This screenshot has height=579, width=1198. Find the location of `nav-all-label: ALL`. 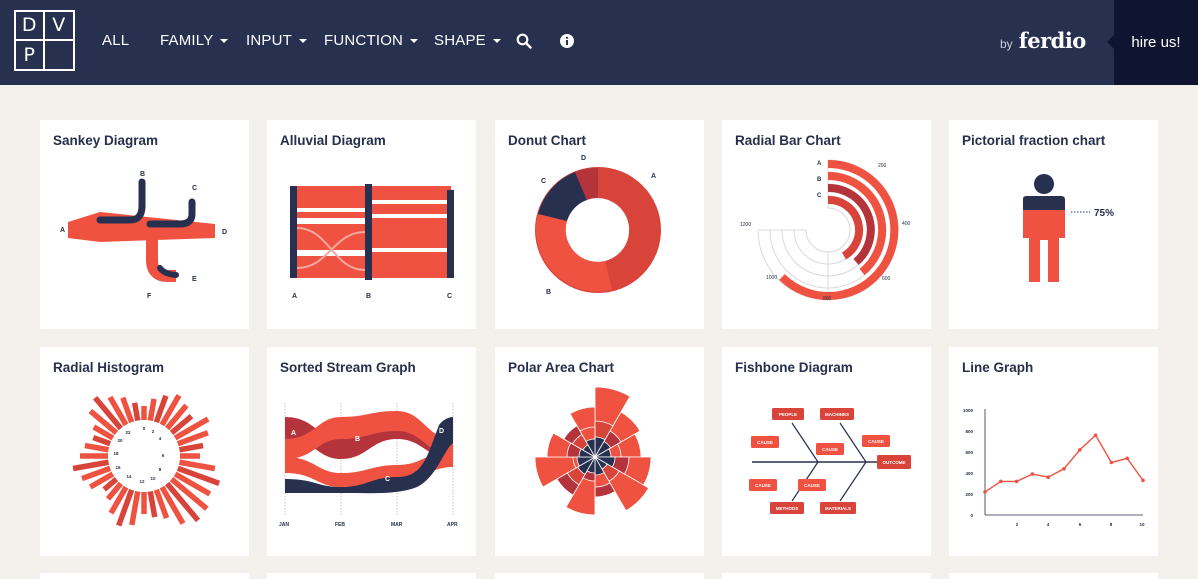

nav-all-label: ALL is located at coordinates (116, 40).